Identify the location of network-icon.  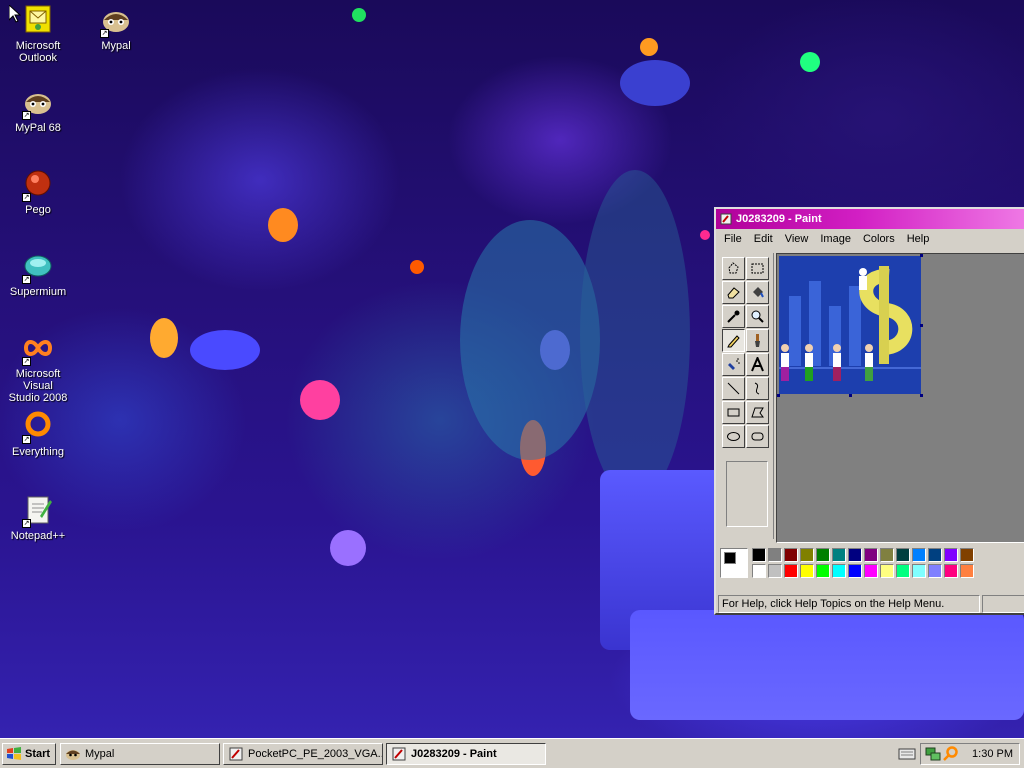
(933, 754).